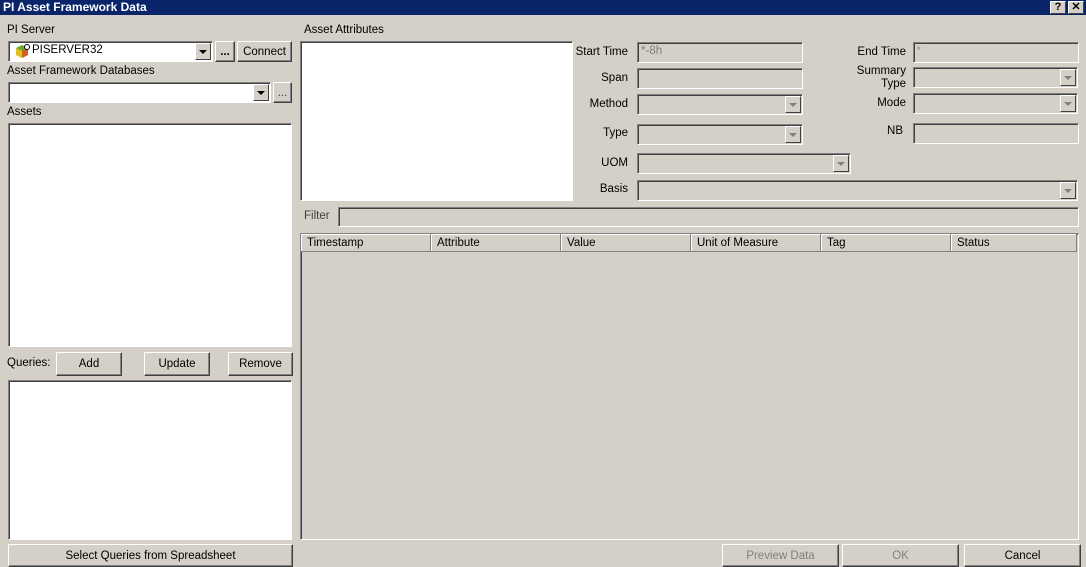 Image resolution: width=1086 pixels, height=567 pixels. I want to click on column-header-timestamp: Timestamp, so click(366, 243).